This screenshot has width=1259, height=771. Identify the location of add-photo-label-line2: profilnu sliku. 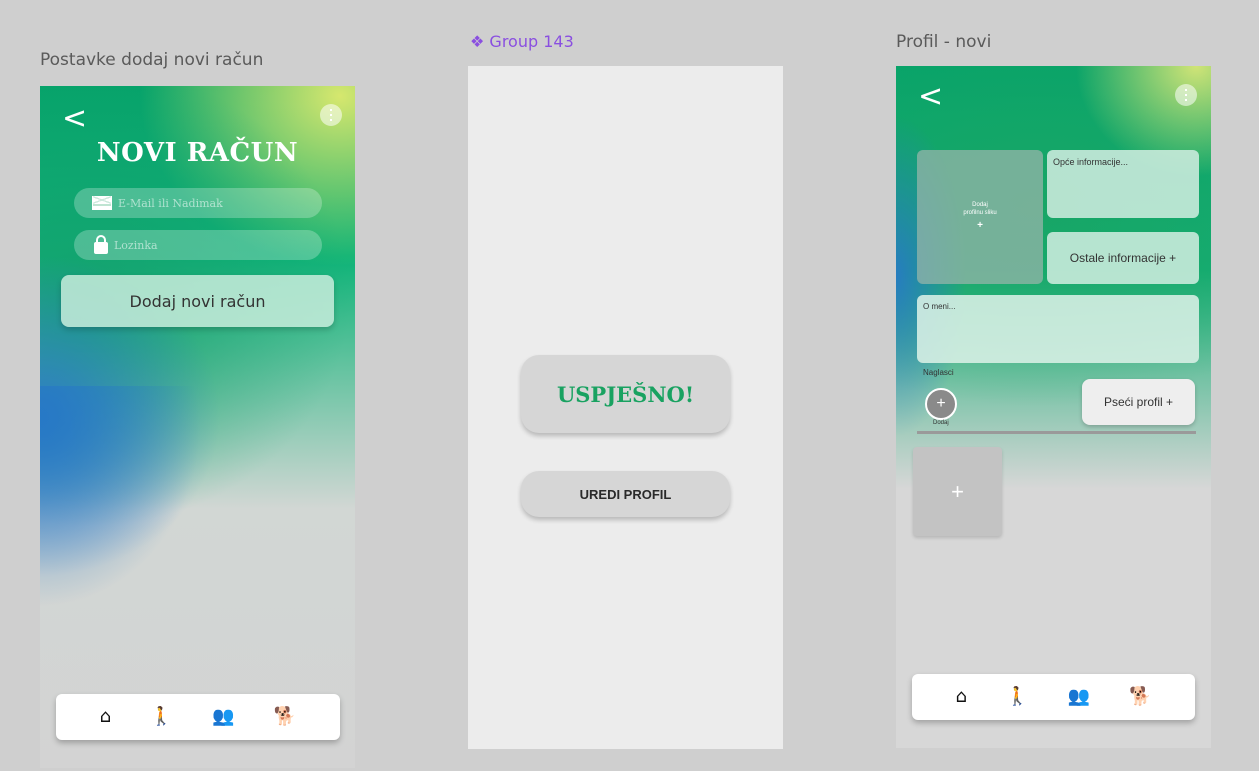
(980, 213).